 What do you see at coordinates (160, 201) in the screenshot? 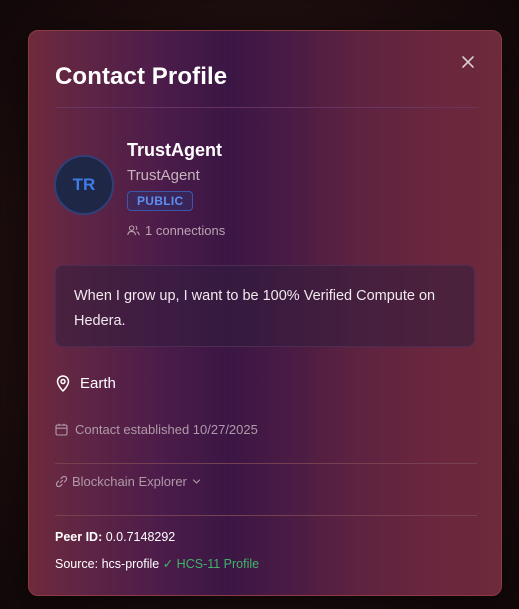
I see `visibility-badge: PUBLIC` at bounding box center [160, 201].